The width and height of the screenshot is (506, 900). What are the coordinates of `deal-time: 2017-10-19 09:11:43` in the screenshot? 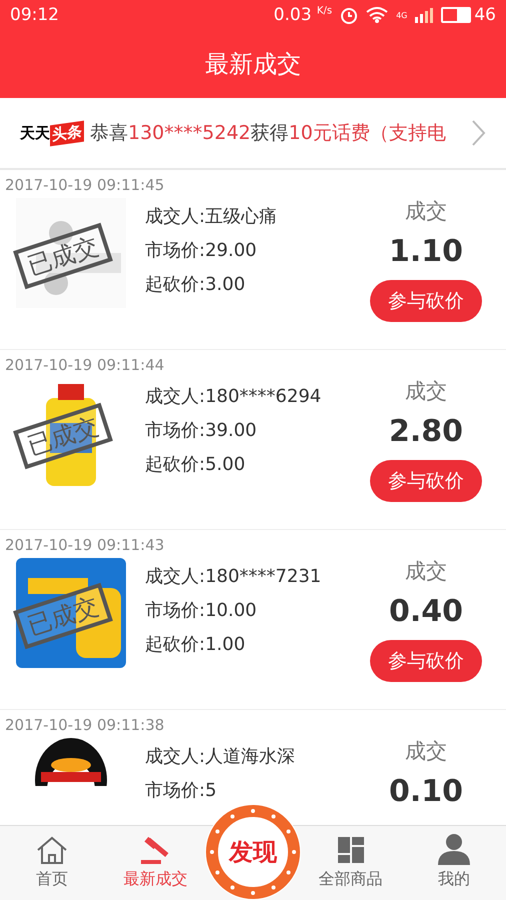 It's located at (84, 545).